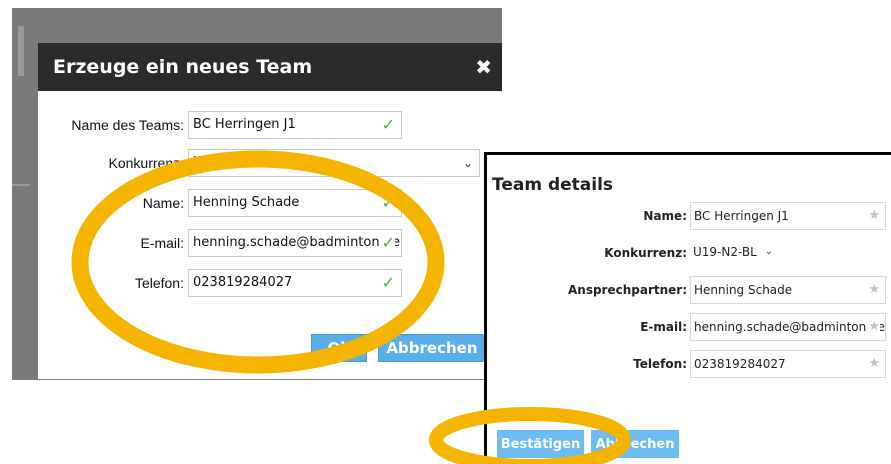 The image size is (891, 464). Describe the element at coordinates (202, 162) in the screenshot. I see `select-value: U1` at that location.